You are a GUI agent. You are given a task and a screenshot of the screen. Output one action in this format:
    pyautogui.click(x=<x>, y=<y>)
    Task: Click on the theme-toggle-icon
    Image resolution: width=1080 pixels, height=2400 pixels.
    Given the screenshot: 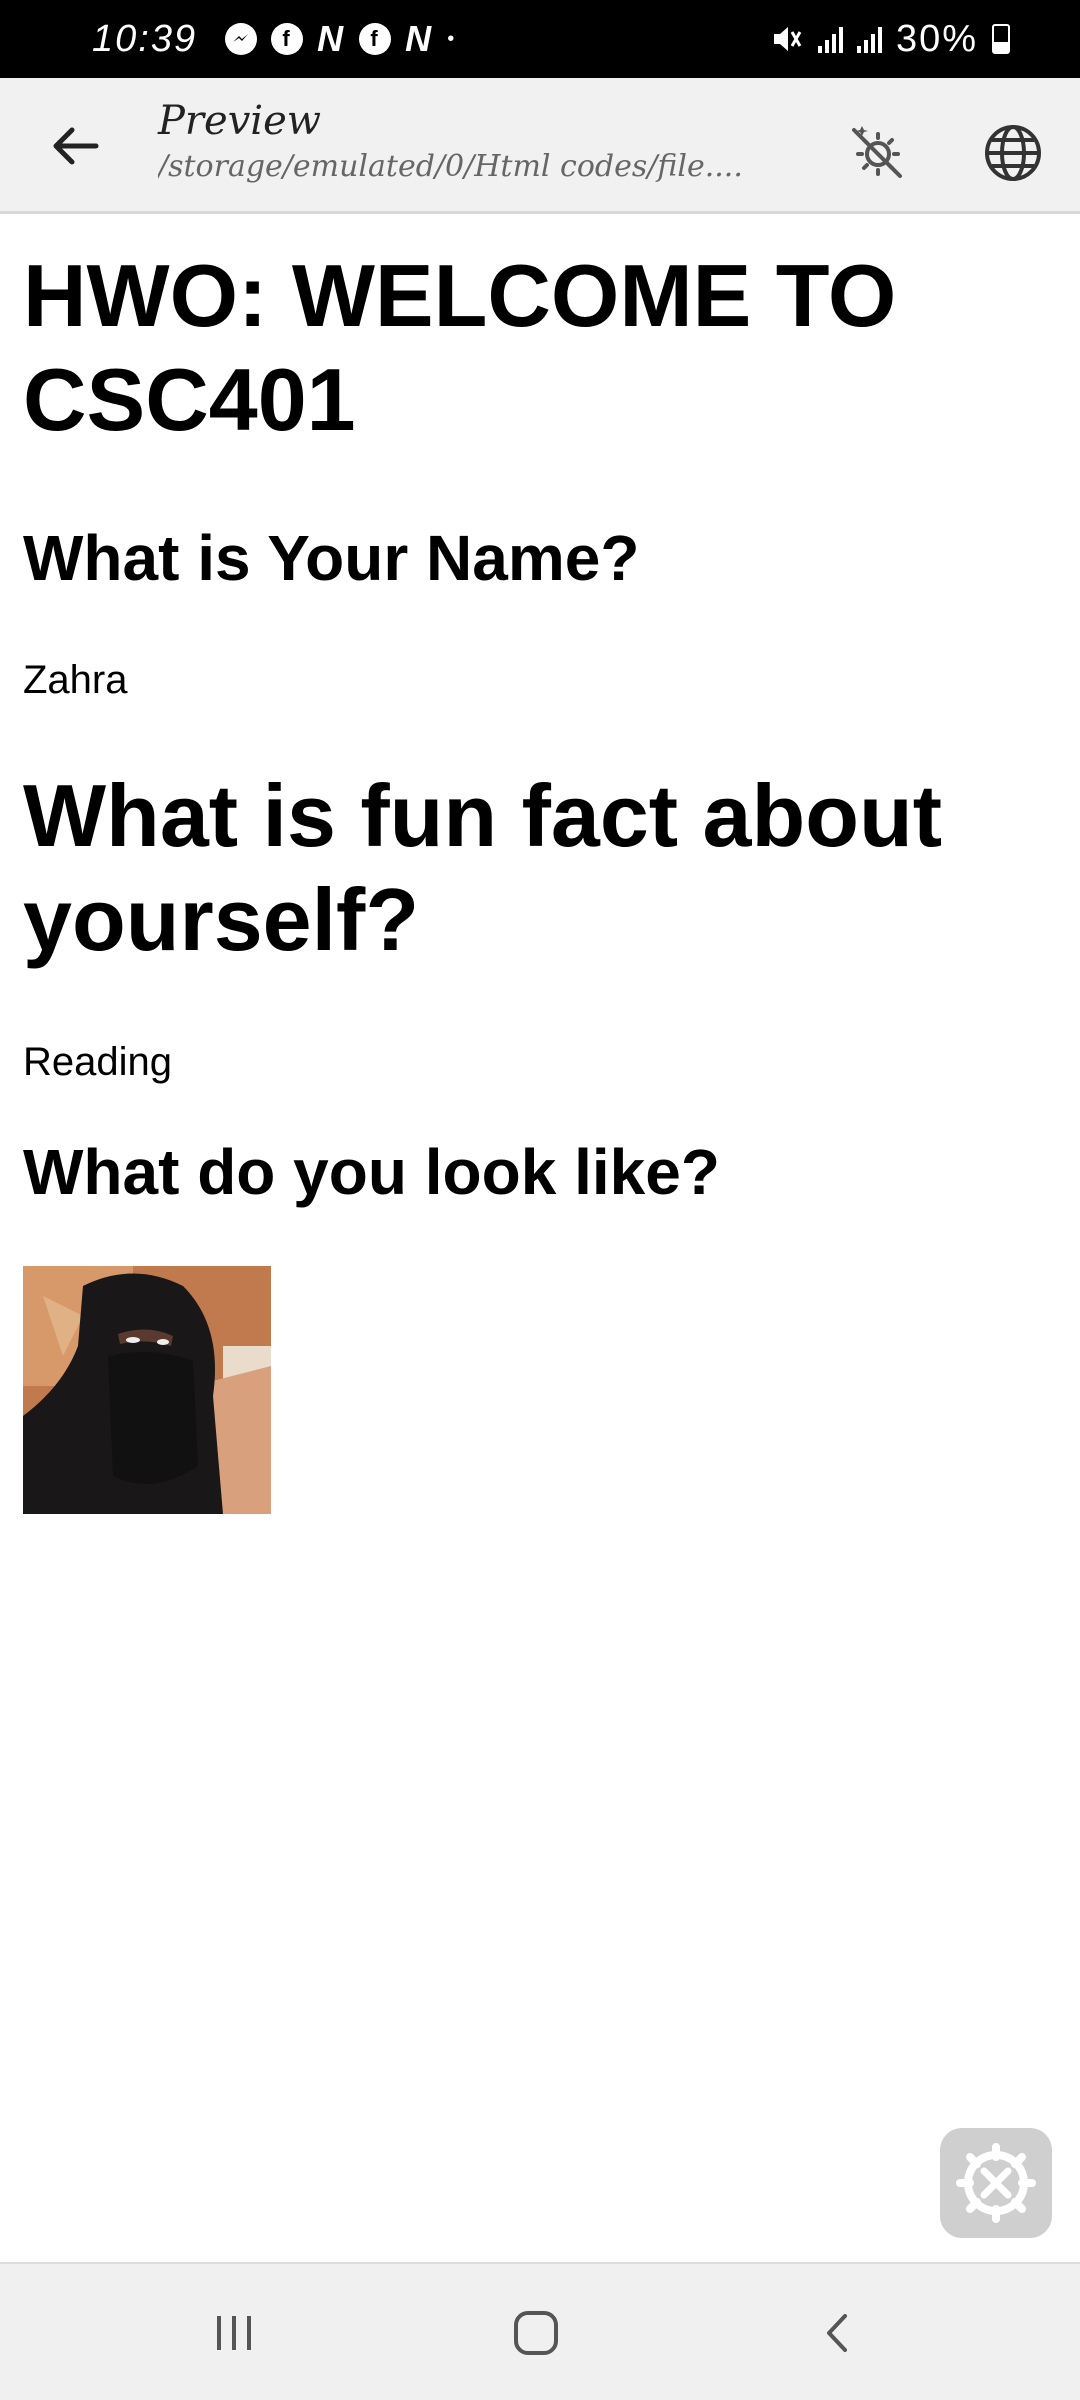 What is the action you would take?
    pyautogui.click(x=877, y=152)
    